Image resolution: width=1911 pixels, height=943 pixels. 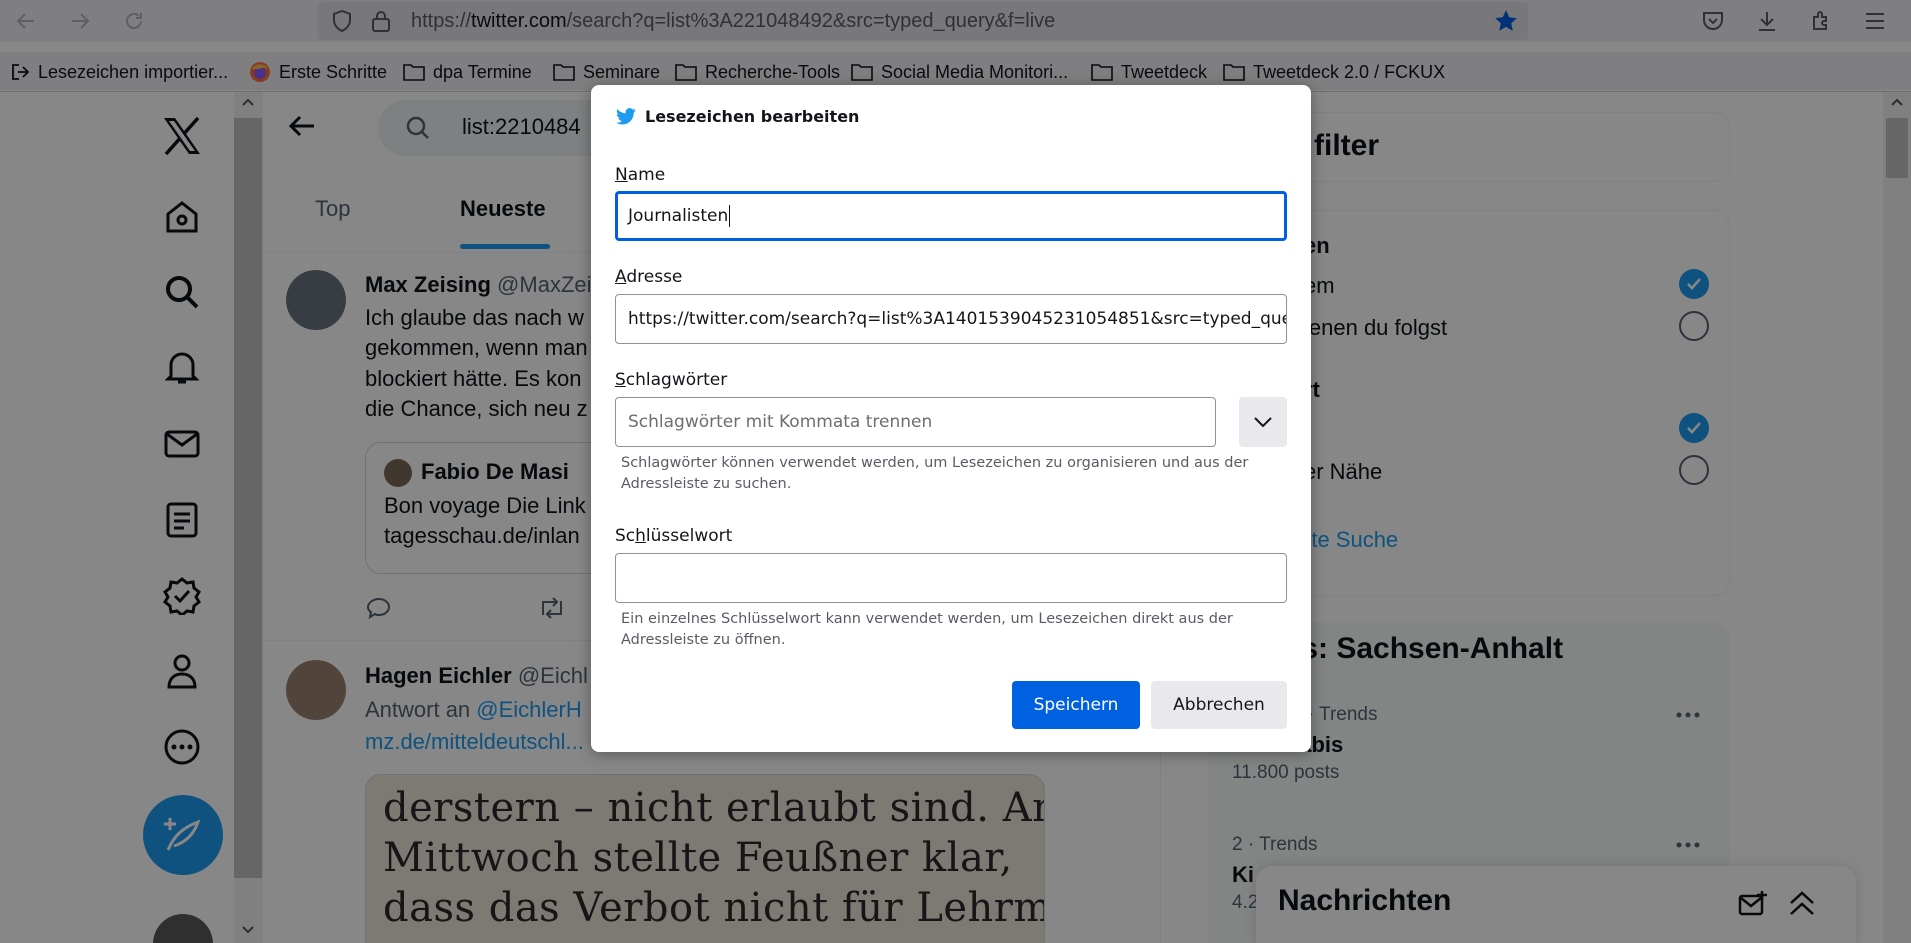 I want to click on keyword-input, so click(x=951, y=578).